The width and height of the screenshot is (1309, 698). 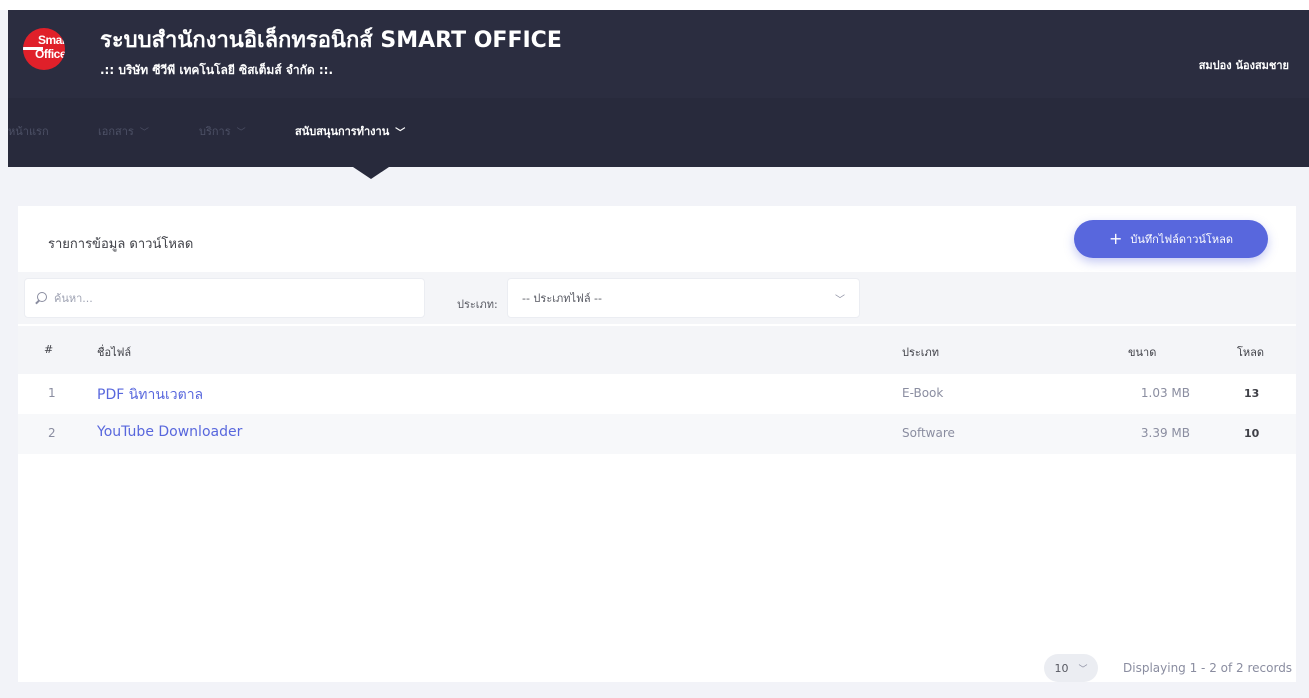 What do you see at coordinates (234, 298) in the screenshot?
I see `search-input` at bounding box center [234, 298].